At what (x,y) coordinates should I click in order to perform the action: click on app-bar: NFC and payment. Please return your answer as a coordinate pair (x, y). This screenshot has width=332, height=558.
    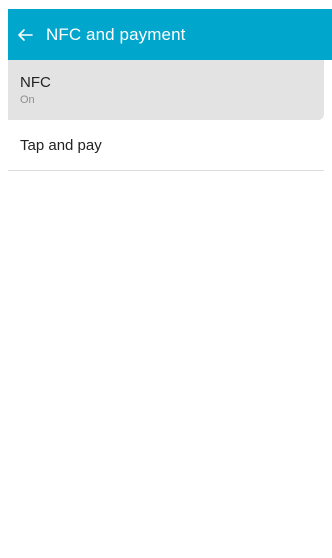
    Looking at the image, I should click on (170, 34).